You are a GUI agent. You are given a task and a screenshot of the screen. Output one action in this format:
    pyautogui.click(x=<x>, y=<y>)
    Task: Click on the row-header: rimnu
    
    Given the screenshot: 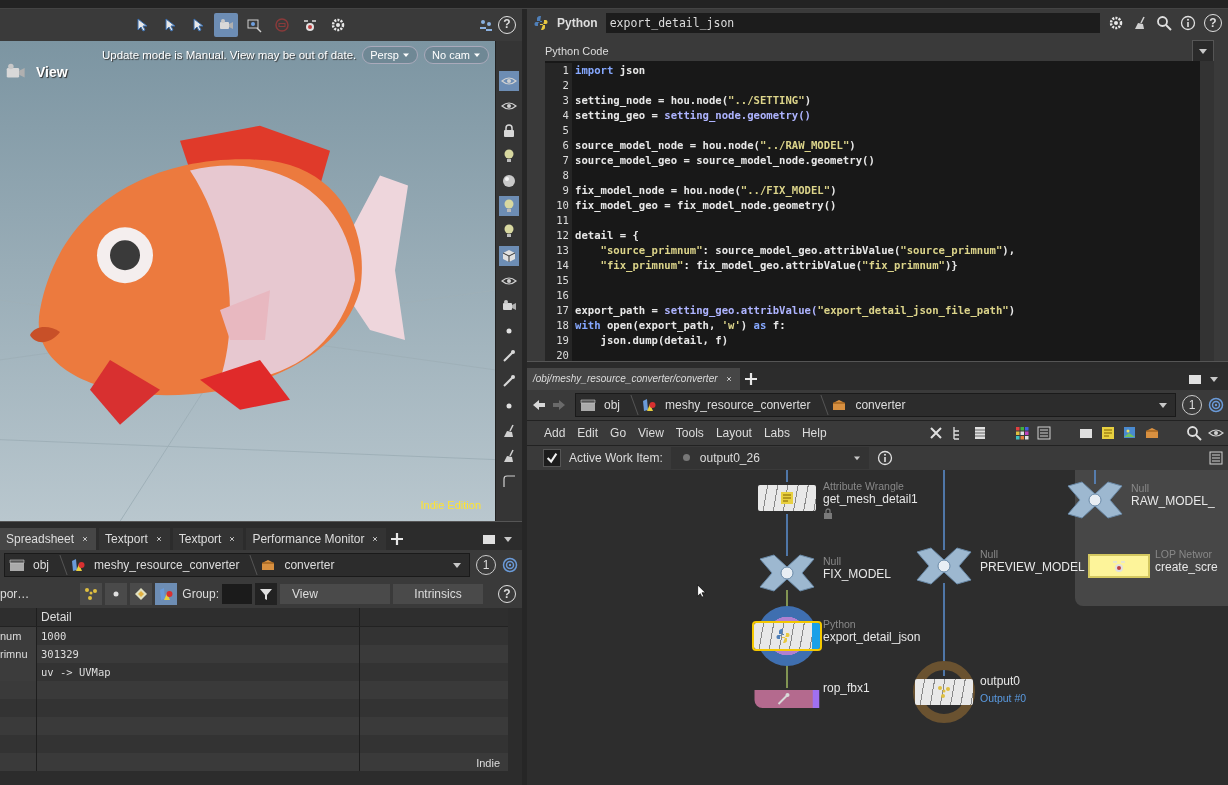 What is the action you would take?
    pyautogui.click(x=18, y=654)
    